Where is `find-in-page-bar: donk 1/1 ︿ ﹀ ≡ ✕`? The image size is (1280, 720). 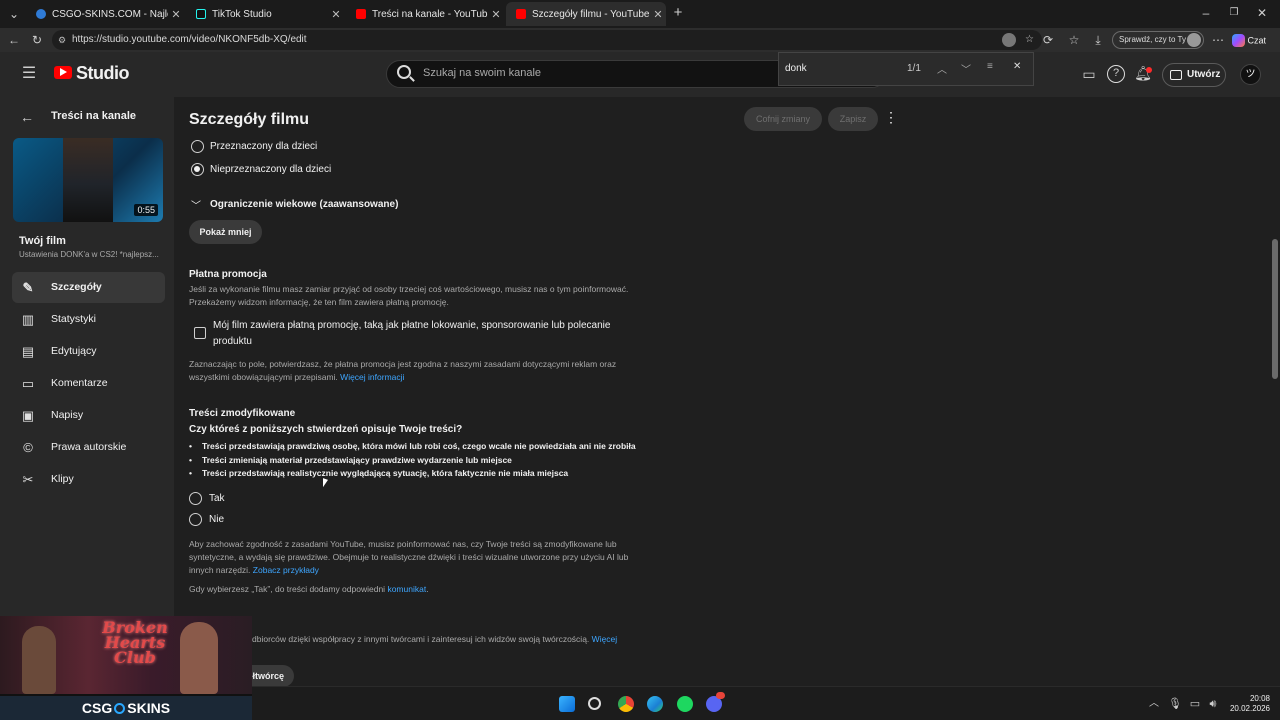
find-in-page-bar: donk 1/1 ︿ ﹀ ≡ ✕ is located at coordinates (906, 69).